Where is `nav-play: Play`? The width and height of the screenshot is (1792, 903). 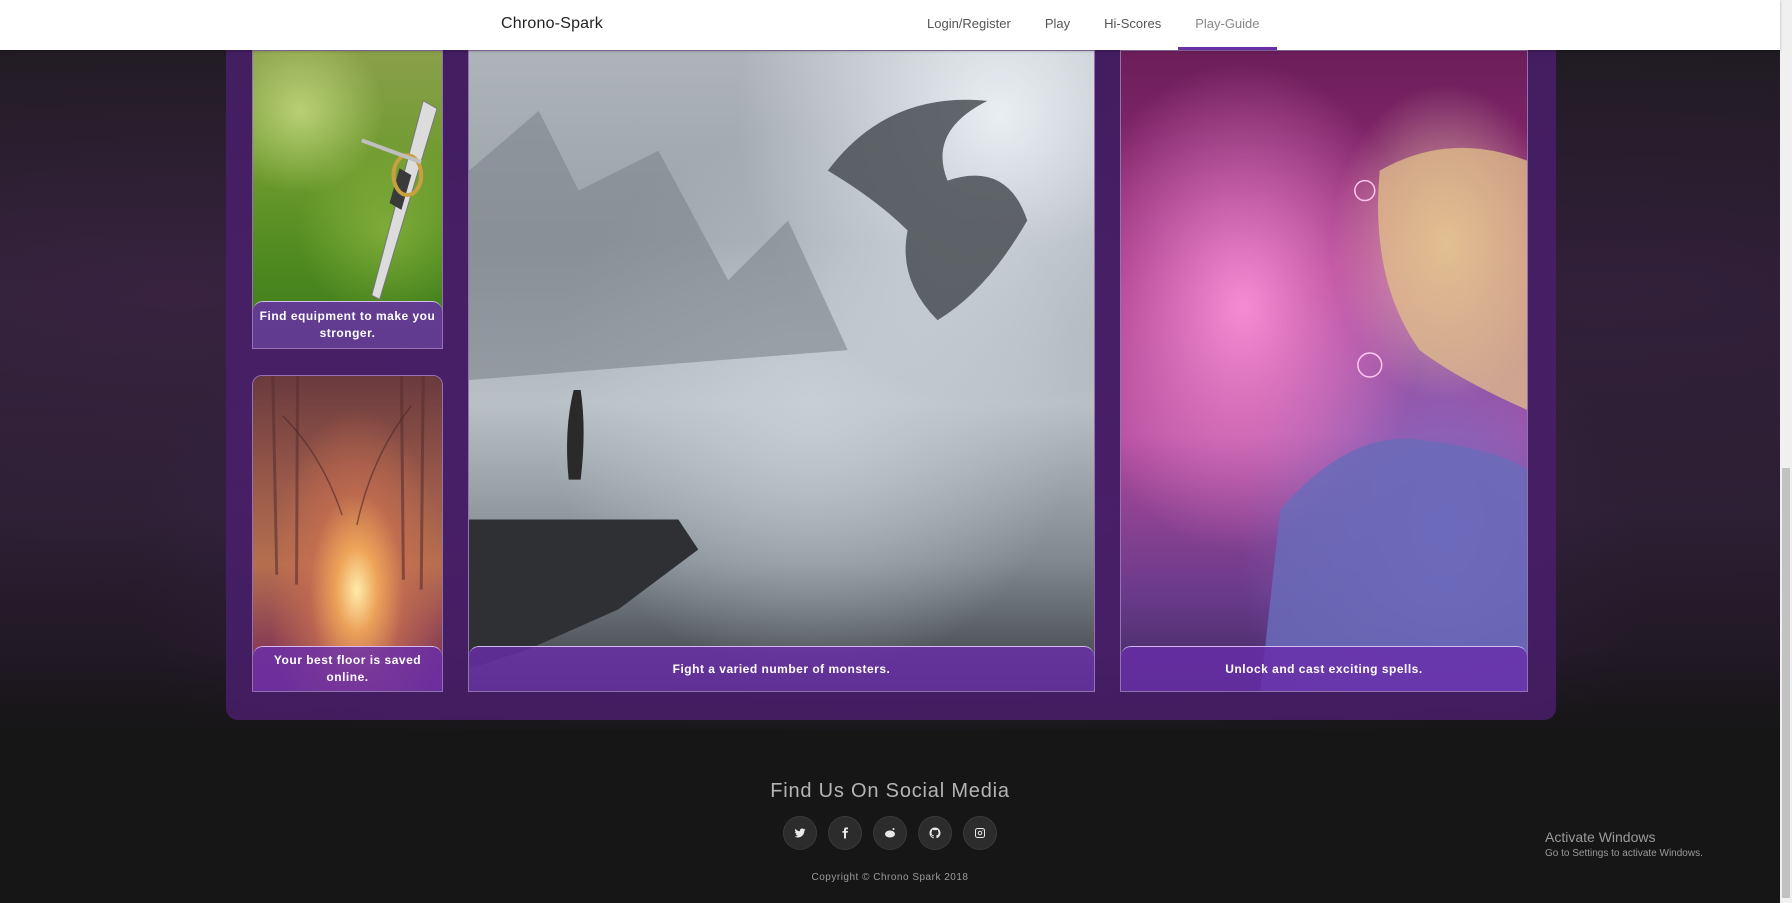 nav-play: Play is located at coordinates (1057, 25).